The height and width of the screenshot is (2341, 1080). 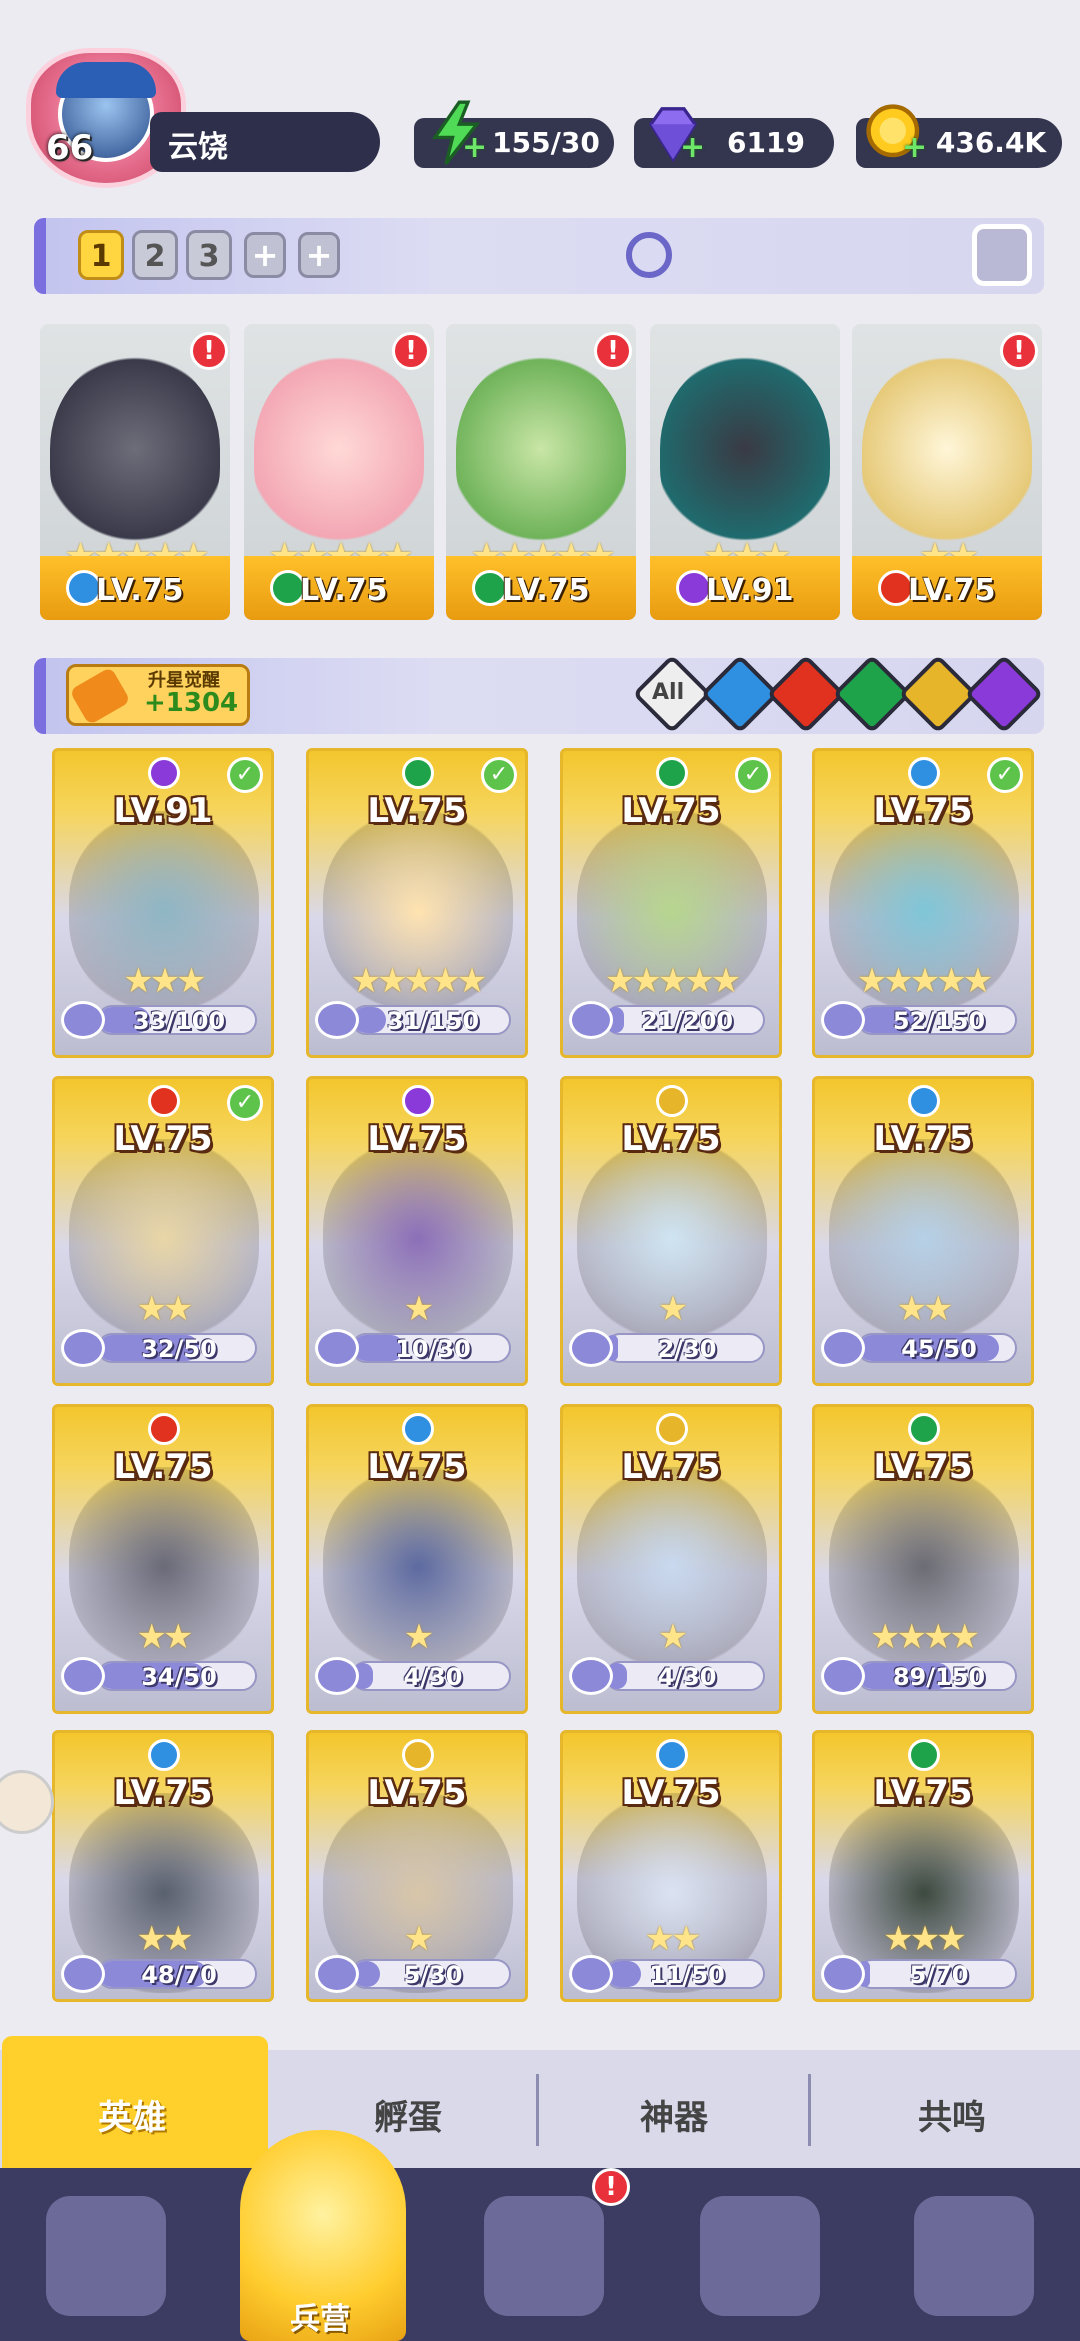 I want to click on hero-card: ✓ LV.75 ★★★★★ 52/150, so click(x=923, y=903).